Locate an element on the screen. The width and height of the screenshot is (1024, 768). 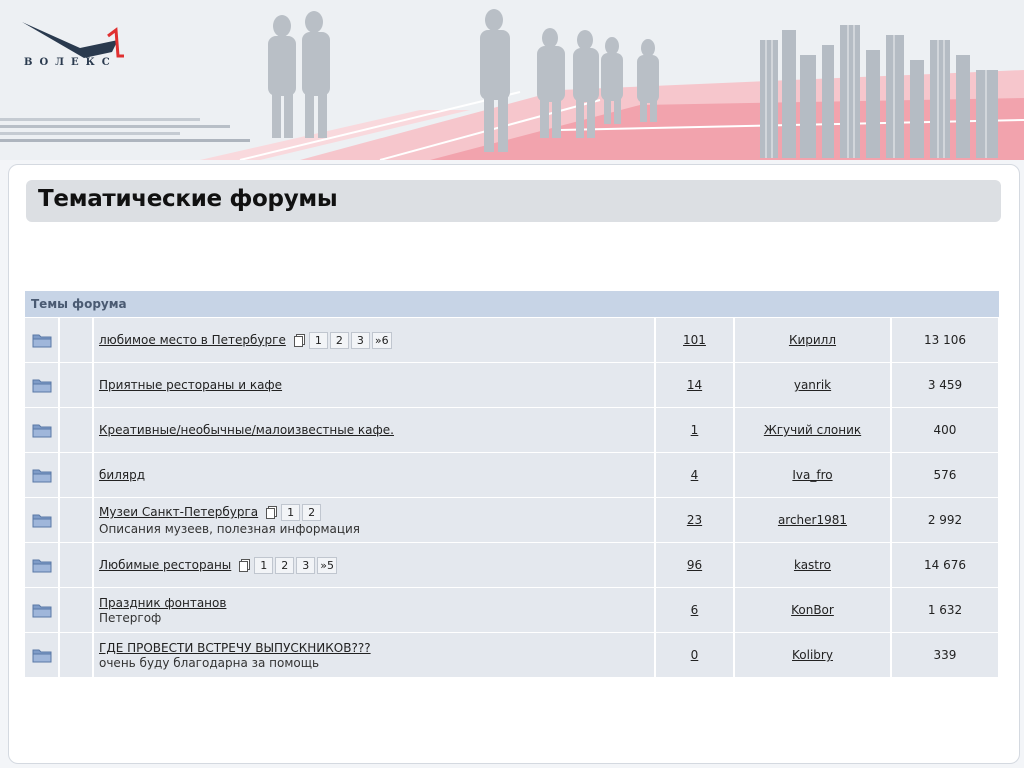
replies-link: 101 is located at coordinates (694, 340).